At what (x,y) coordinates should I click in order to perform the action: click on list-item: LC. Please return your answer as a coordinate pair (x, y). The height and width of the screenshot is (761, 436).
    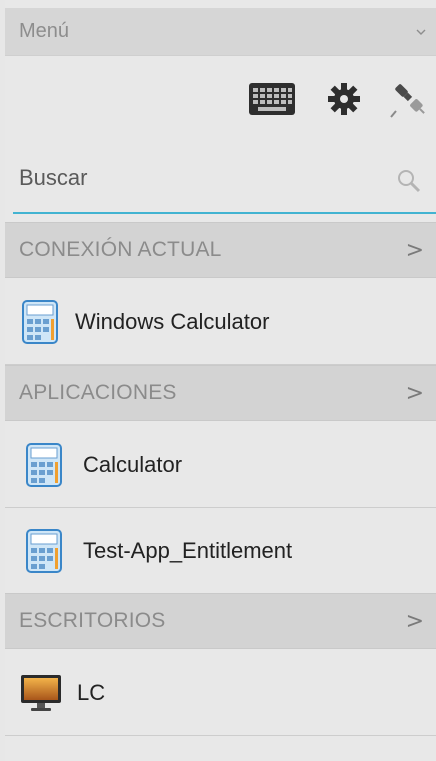
    Looking at the image, I should click on (220, 693).